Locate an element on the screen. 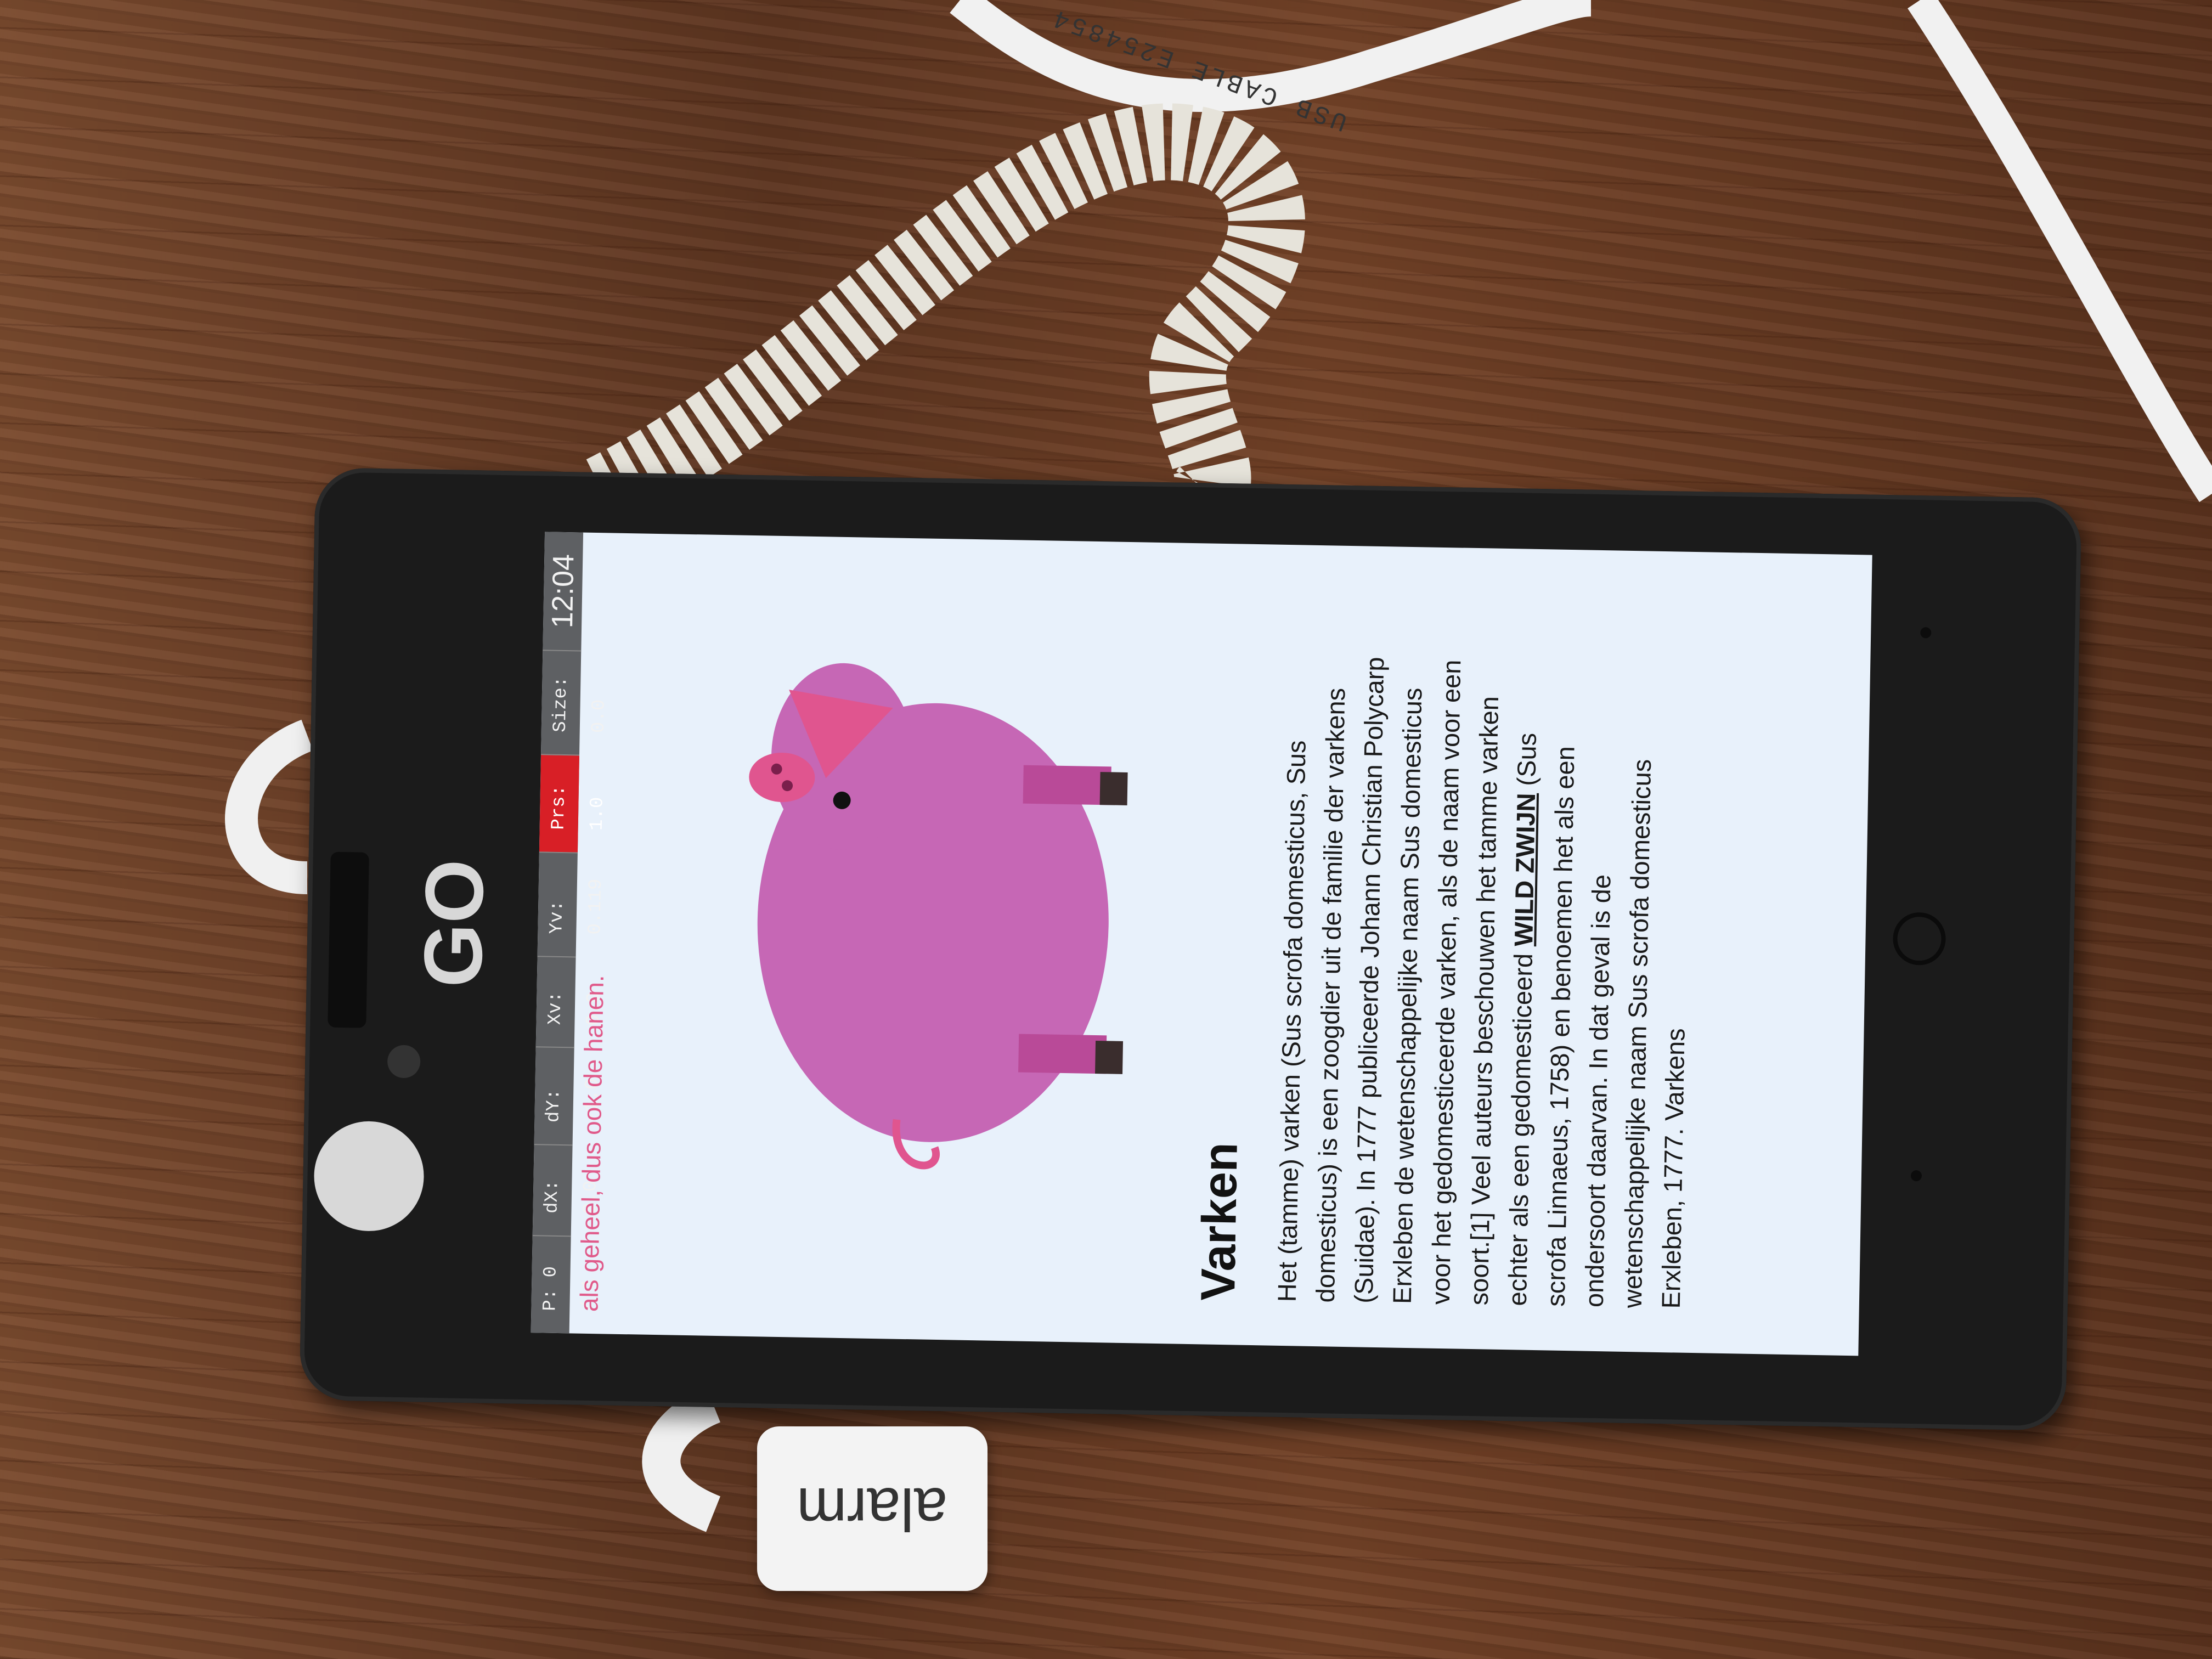  overlay-prs: Prs: 1.0 is located at coordinates (574, 804).